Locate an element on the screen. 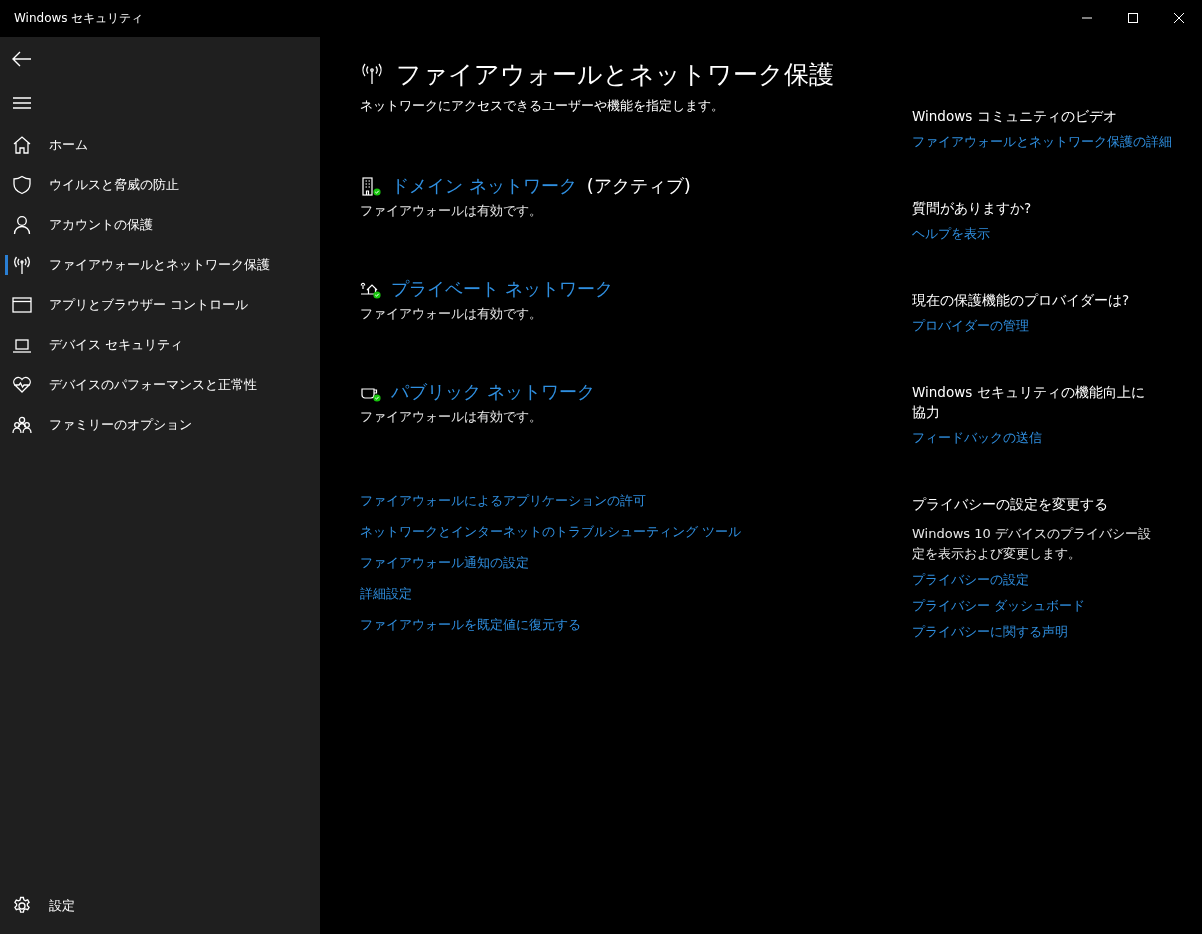 This screenshot has height=934, width=1202. section-heading: 質問がありますか? is located at coordinates (972, 208).